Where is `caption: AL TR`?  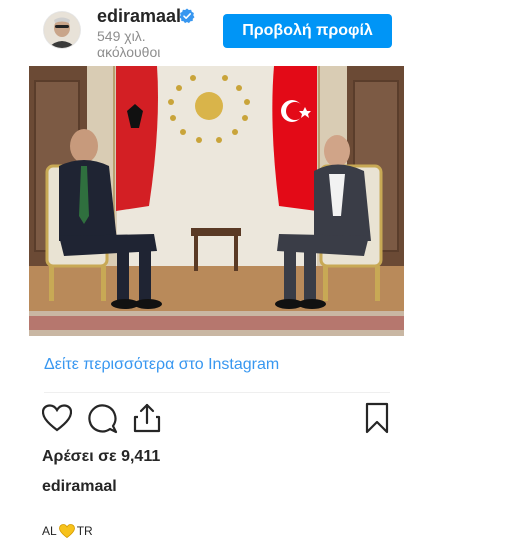 caption: AL TR is located at coordinates (67, 531).